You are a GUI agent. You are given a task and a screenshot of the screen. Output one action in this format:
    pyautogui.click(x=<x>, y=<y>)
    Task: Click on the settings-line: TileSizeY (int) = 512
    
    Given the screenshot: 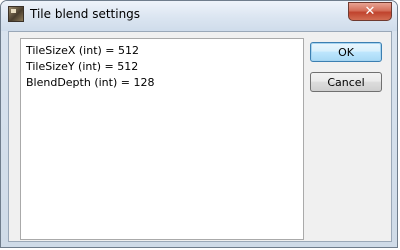 What is the action you would take?
    pyautogui.click(x=82, y=66)
    